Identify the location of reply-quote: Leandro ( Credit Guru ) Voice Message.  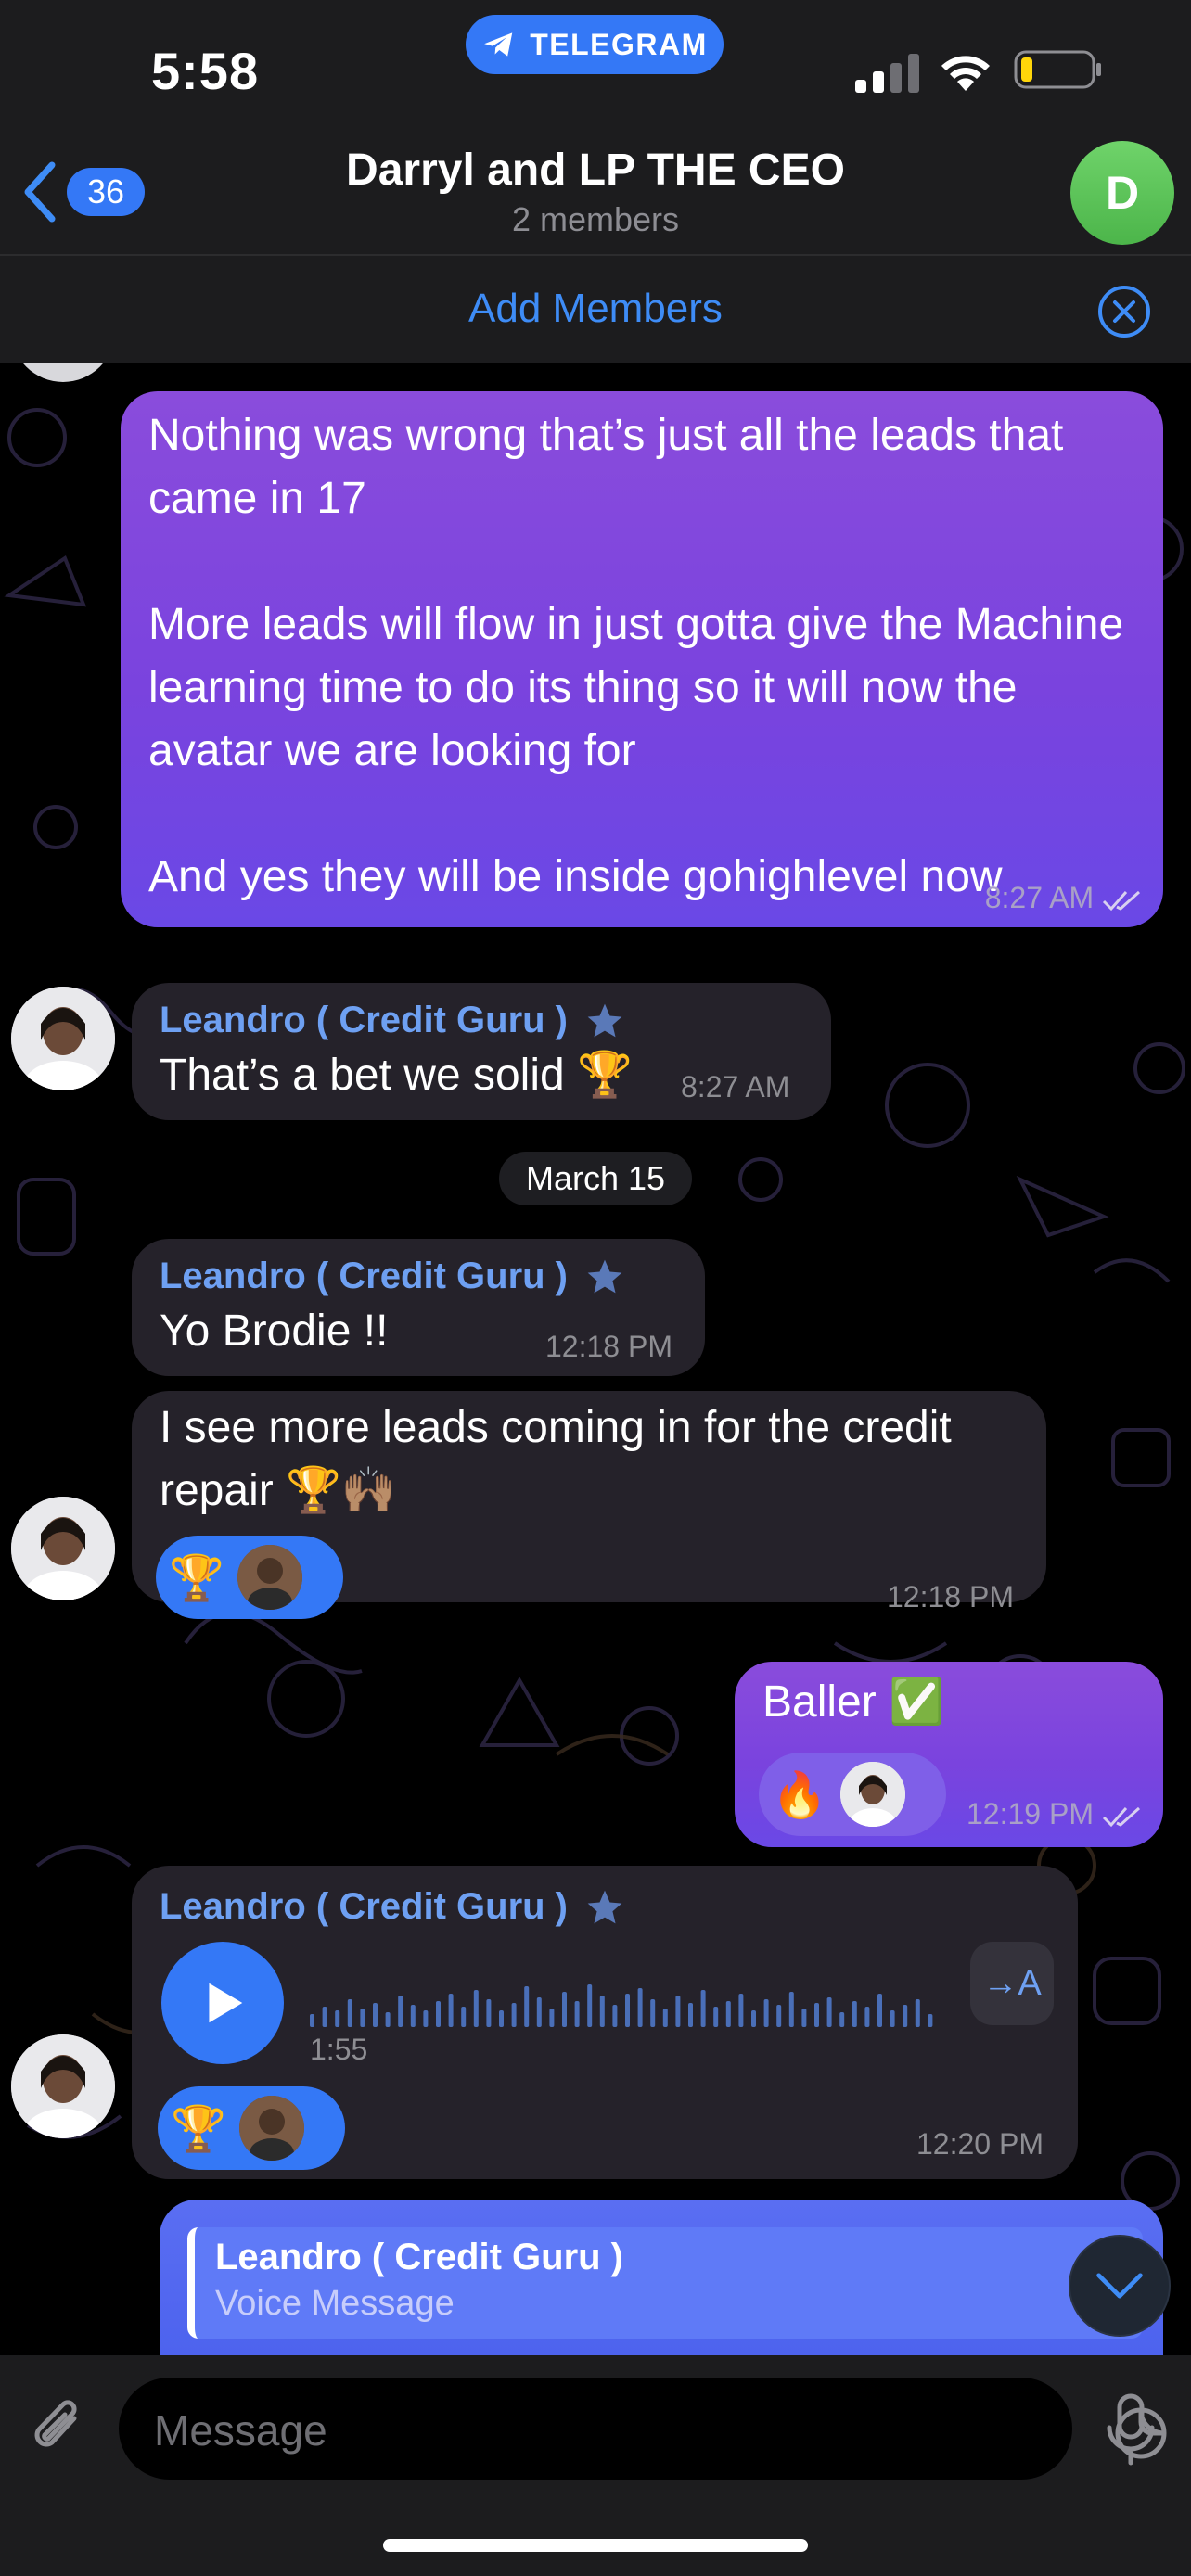
(665, 2283).